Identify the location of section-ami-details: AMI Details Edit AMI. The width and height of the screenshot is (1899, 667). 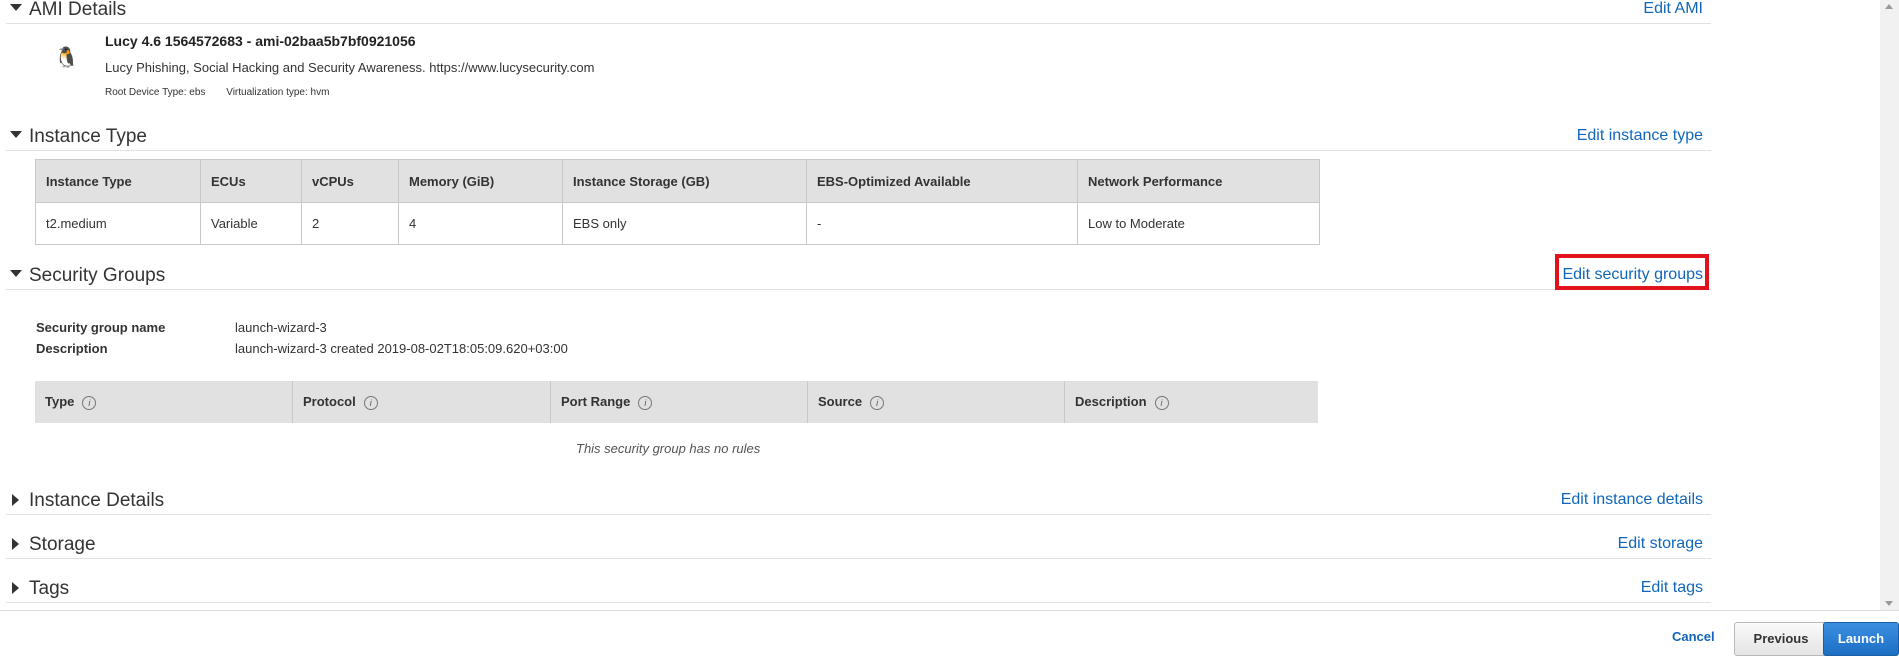
(858, 12).